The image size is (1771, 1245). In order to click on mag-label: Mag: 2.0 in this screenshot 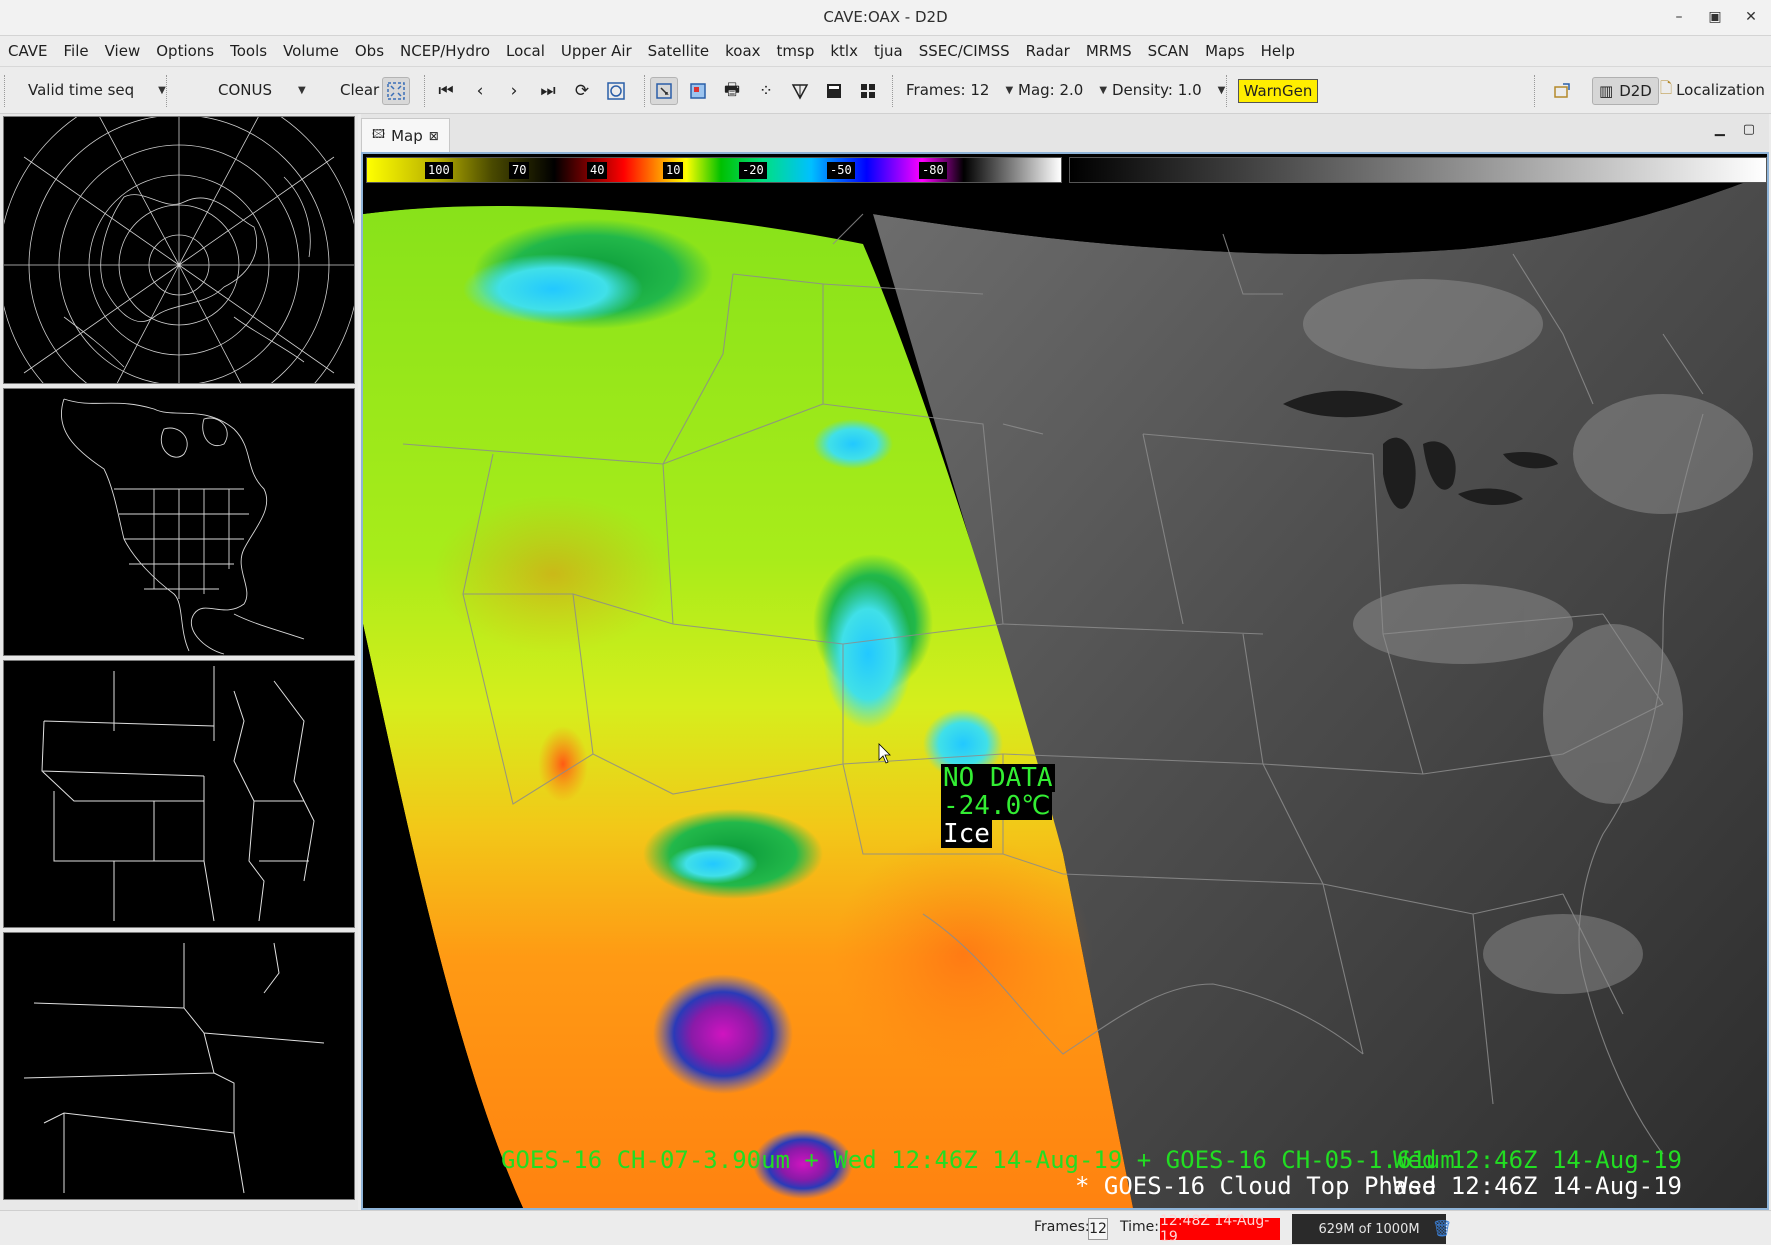, I will do `click(1051, 90)`.